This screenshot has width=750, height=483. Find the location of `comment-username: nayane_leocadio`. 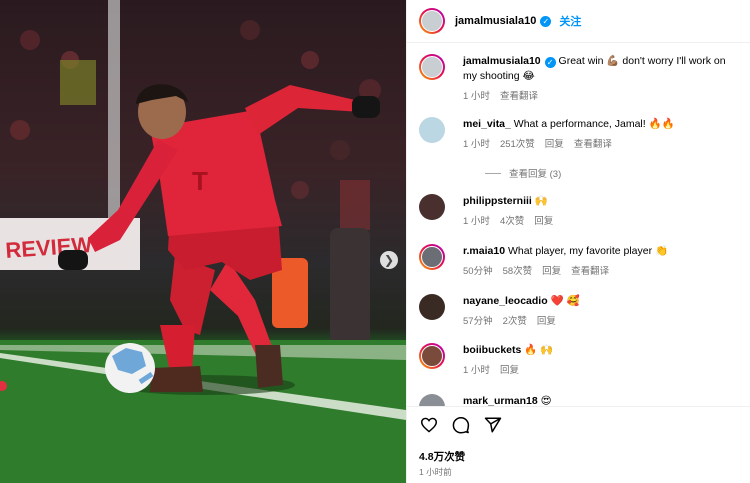

comment-username: nayane_leocadio is located at coordinates (505, 301).